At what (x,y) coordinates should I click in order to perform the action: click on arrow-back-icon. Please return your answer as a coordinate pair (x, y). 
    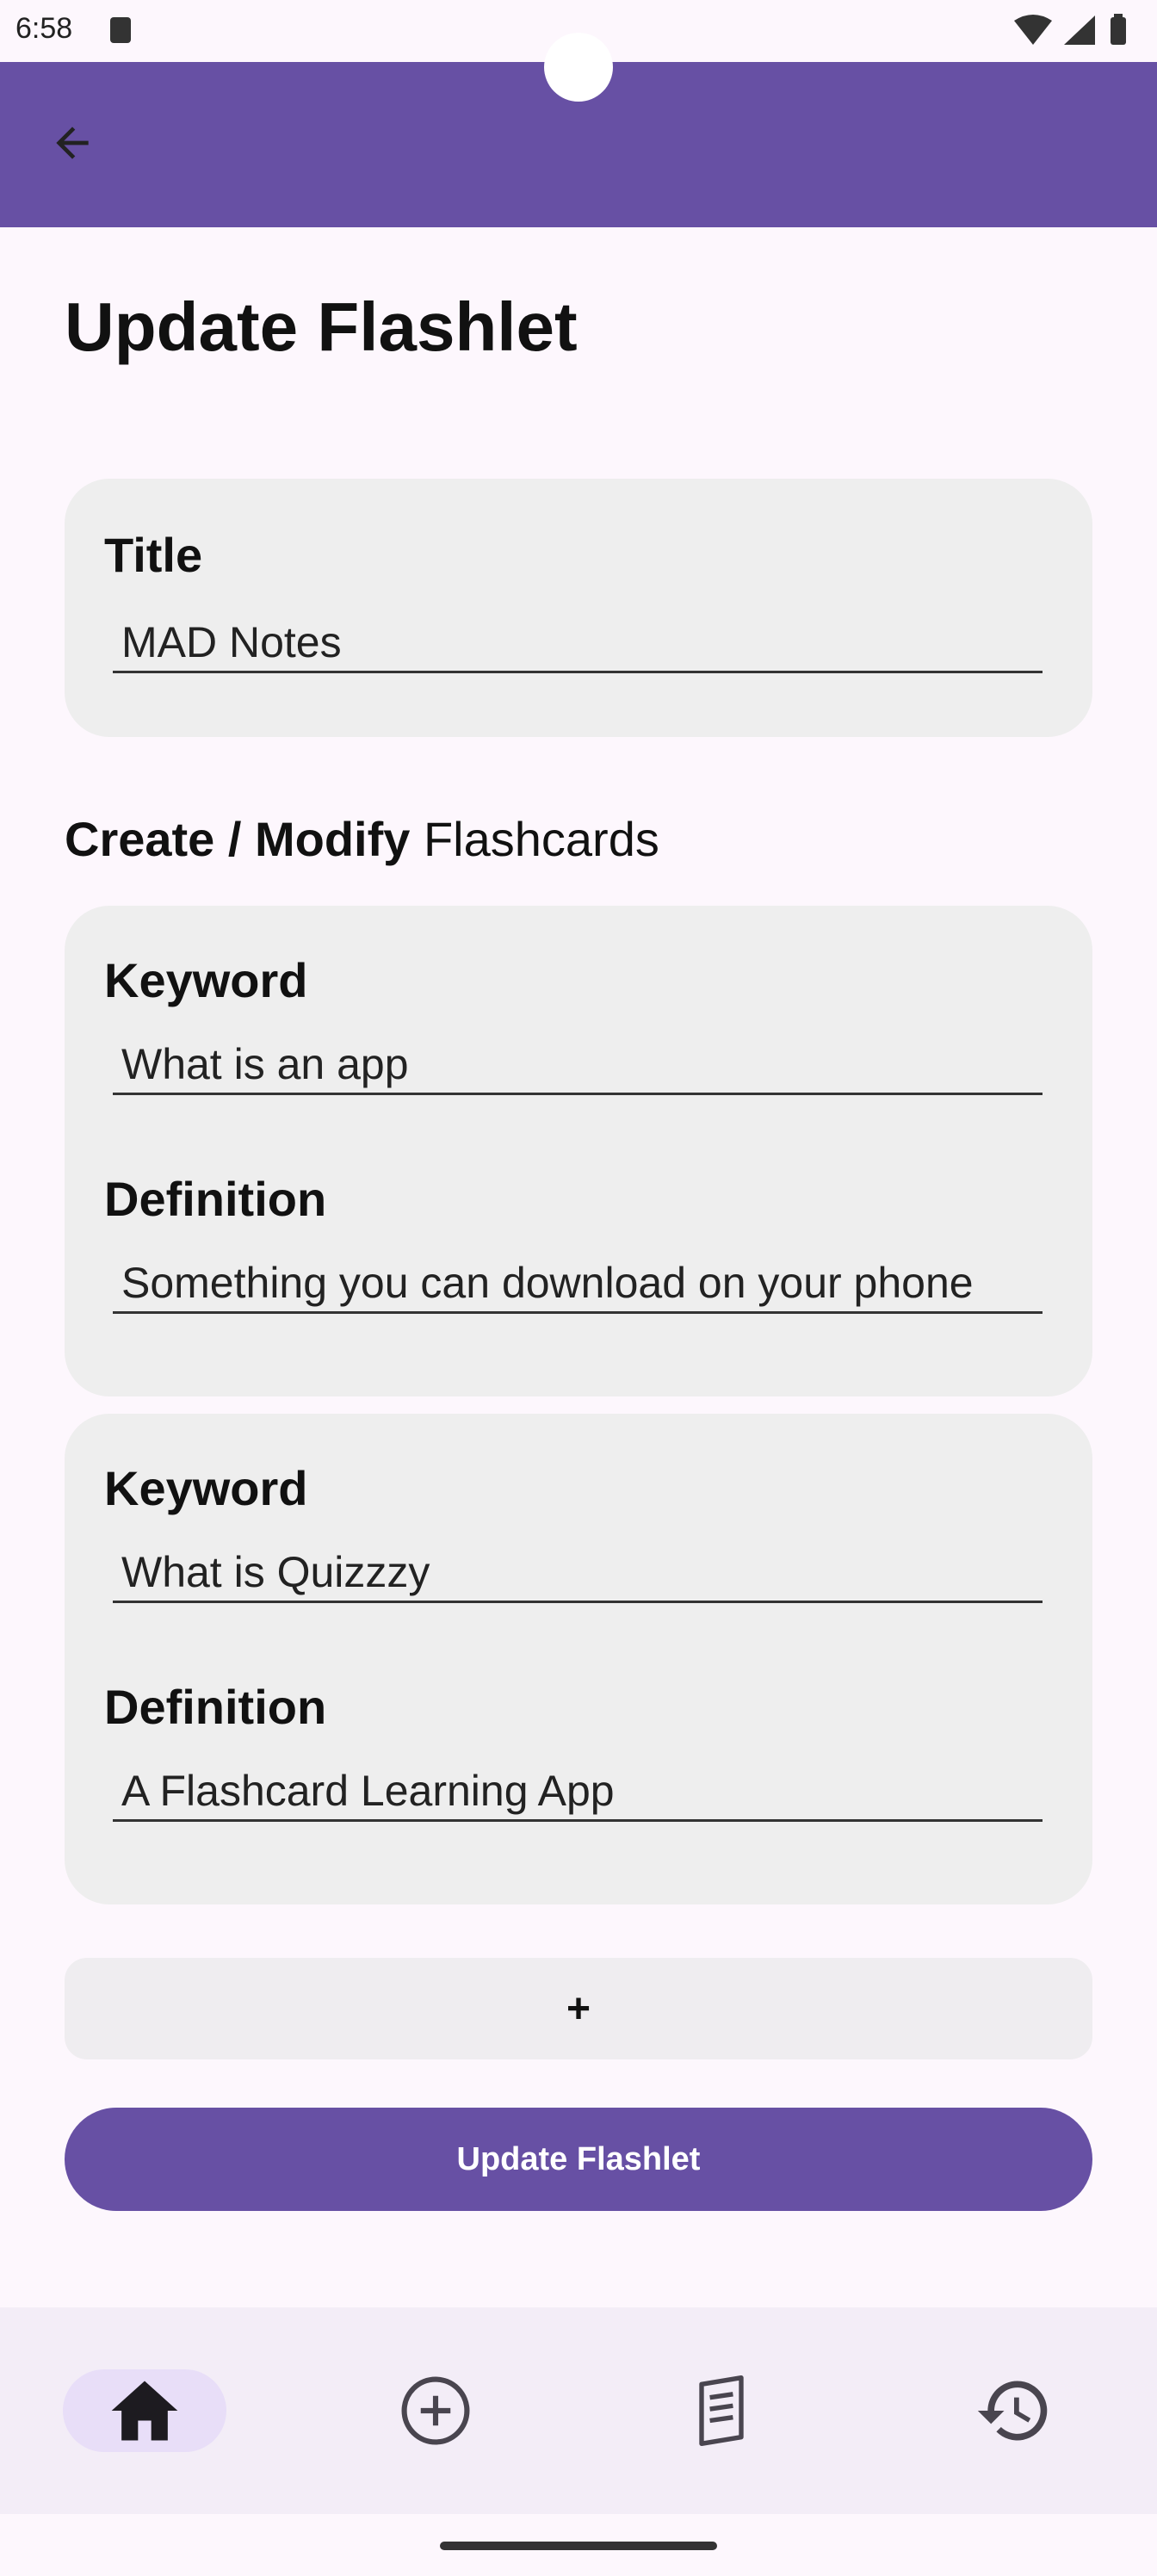
    Looking at the image, I should click on (72, 143).